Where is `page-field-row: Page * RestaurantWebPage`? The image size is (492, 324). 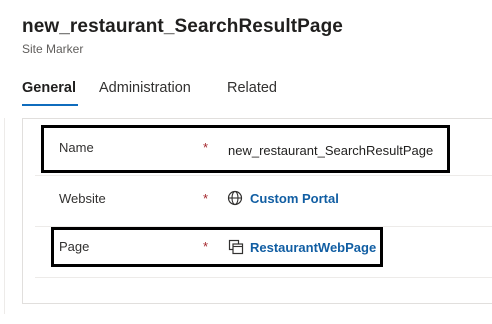 page-field-row: Page * RestaurantWebPage is located at coordinates (257, 252).